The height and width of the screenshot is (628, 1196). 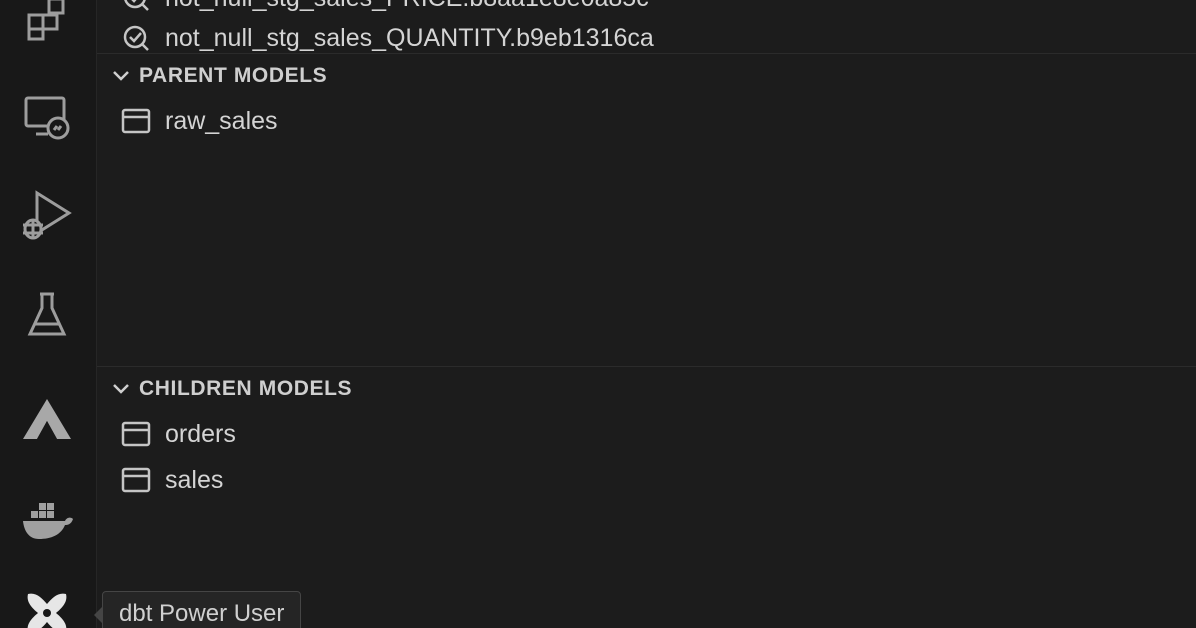 What do you see at coordinates (646, 434) in the screenshot?
I see `list-item: orders` at bounding box center [646, 434].